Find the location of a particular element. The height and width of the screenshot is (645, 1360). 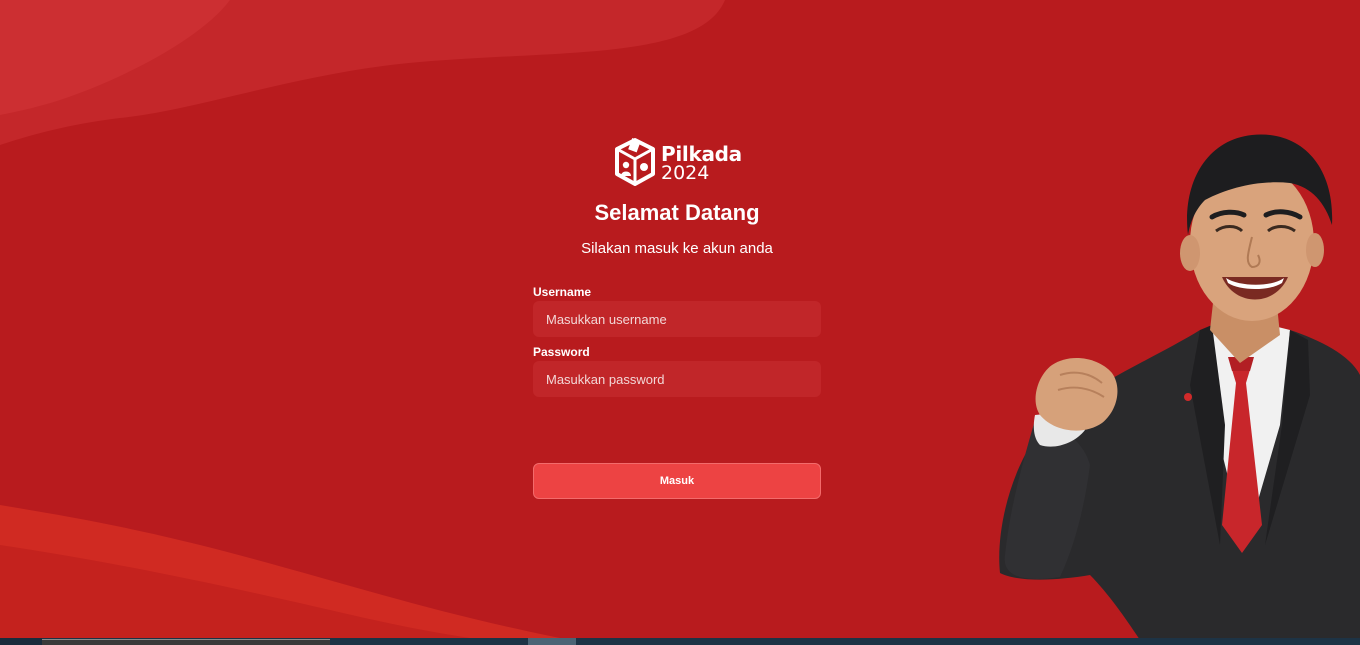

taskbar-active-app is located at coordinates (552, 641).